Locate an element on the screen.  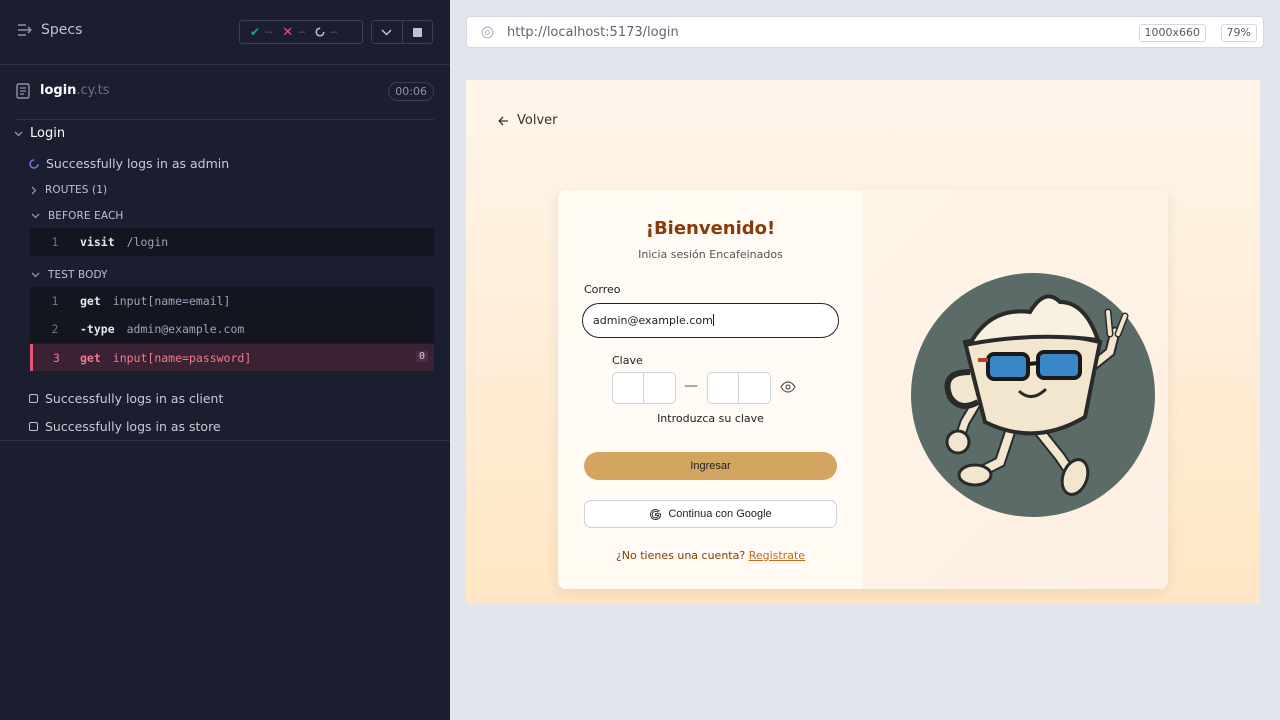
expand-button is located at coordinates (387, 32).